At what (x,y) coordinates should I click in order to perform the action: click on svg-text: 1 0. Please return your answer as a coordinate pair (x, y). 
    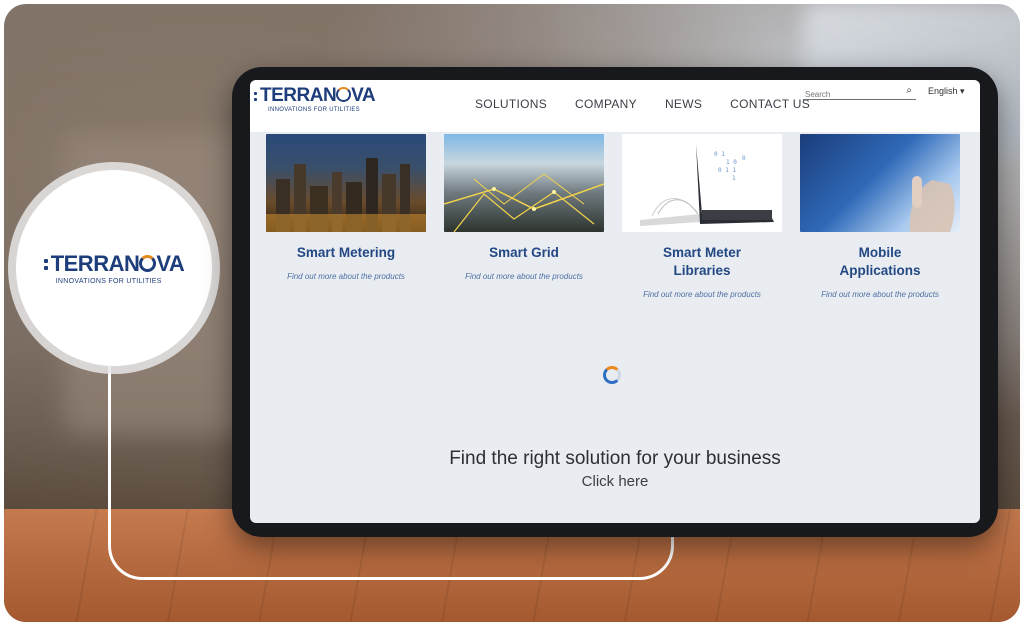
    Looking at the image, I should click on (731, 162).